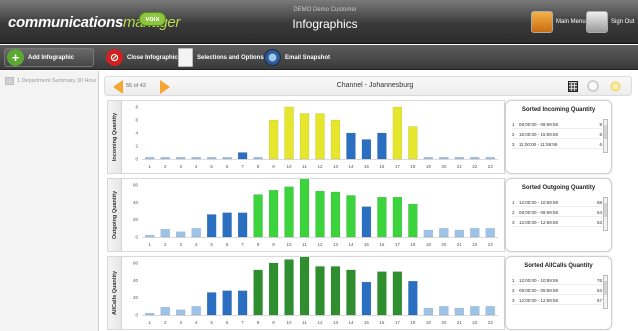  What do you see at coordinates (118, 87) in the screenshot?
I see `previous-arrow-icon` at bounding box center [118, 87].